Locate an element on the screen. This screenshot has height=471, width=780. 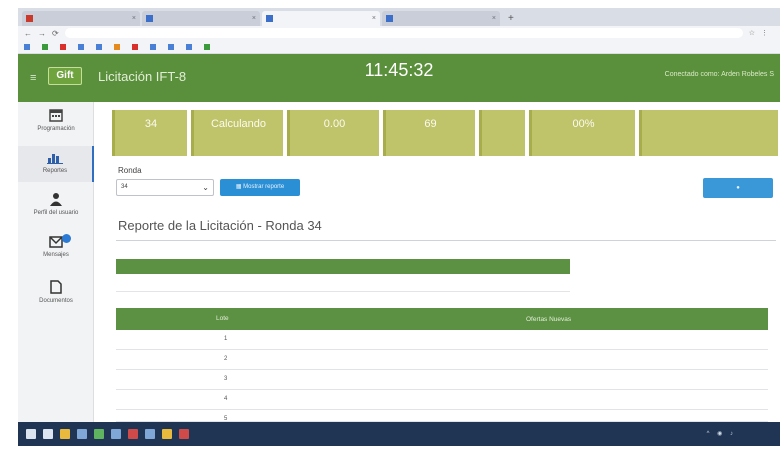
lote-cell: 3 is located at coordinates (226, 379).